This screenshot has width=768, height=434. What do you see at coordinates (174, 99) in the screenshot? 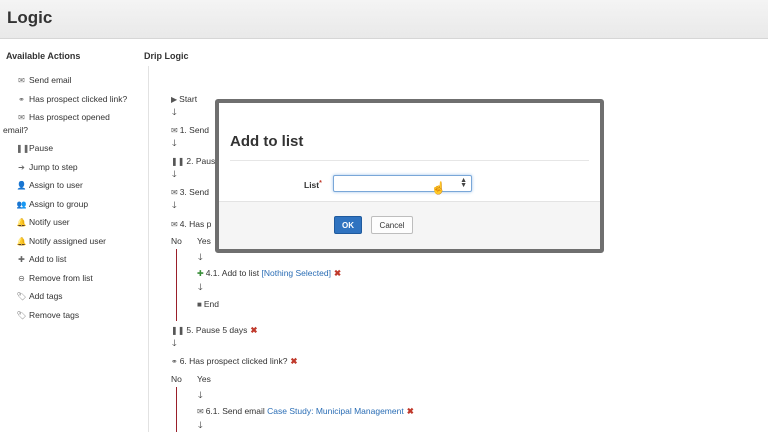
I see `play-icon: ▶` at bounding box center [174, 99].